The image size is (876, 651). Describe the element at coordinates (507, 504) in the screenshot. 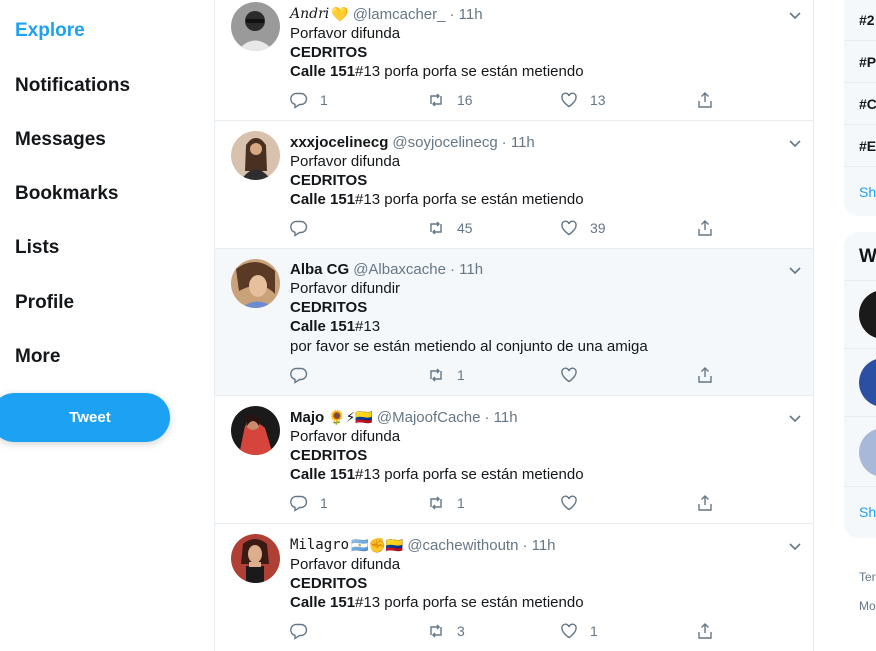

I see `tweet-actions: 1 1` at that location.